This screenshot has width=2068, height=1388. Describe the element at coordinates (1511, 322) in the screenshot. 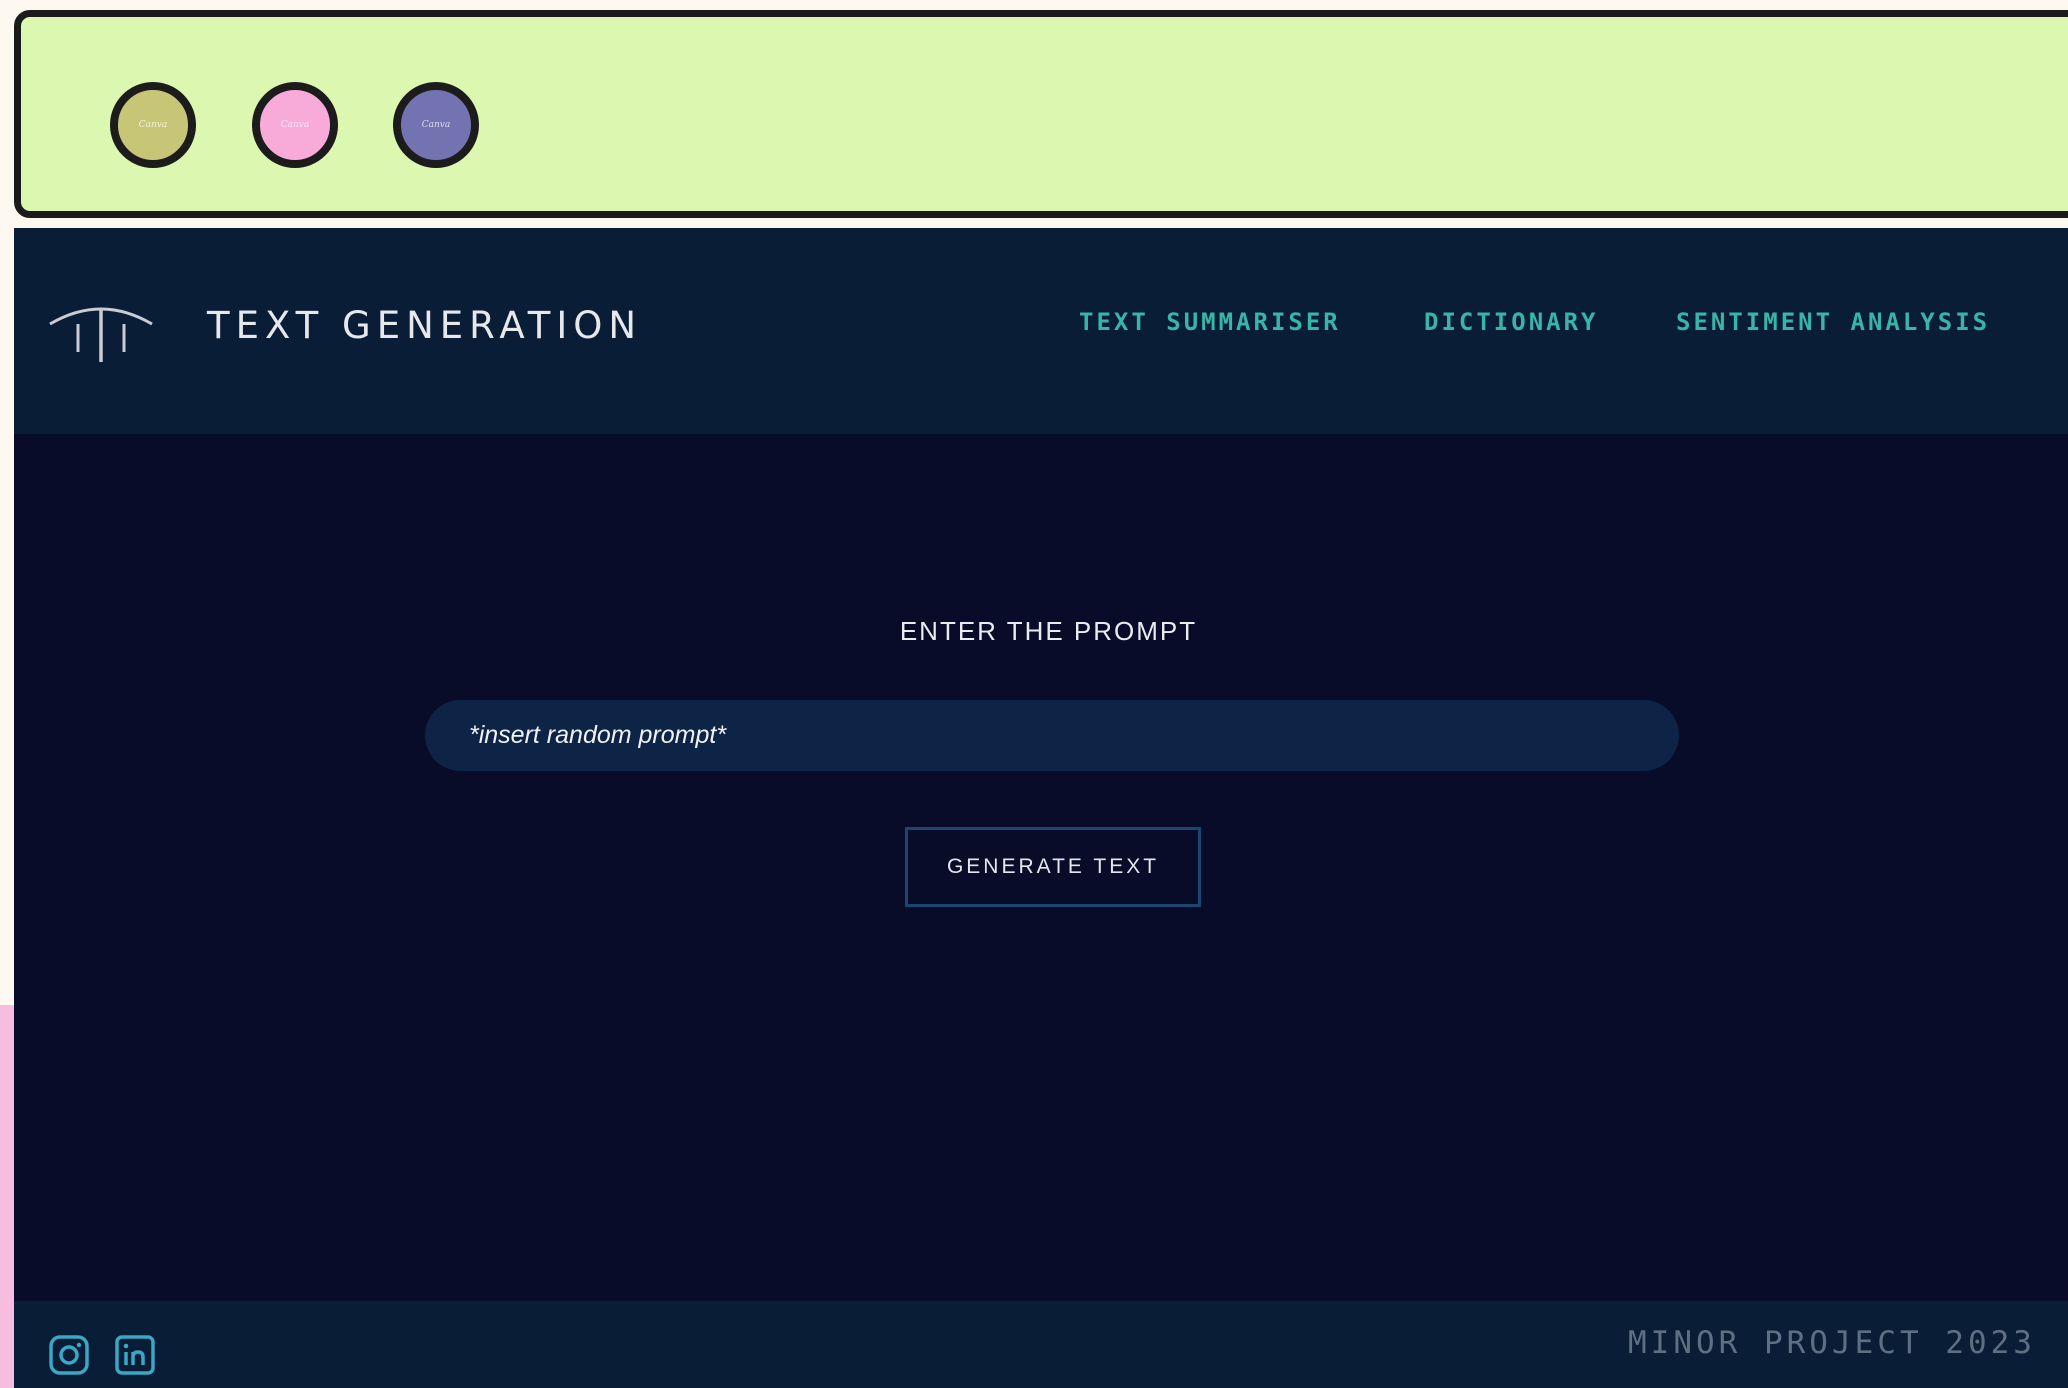

I see `nav-dictionary: DICTIONARY` at that location.